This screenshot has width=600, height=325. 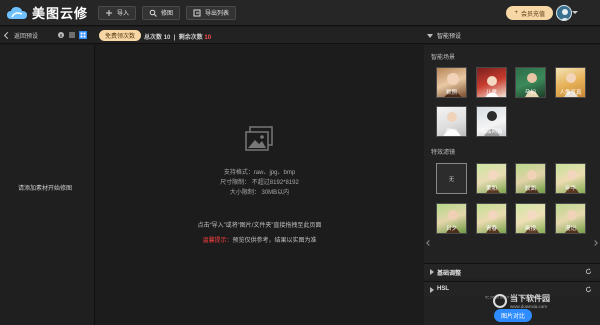 What do you see at coordinates (451, 82) in the screenshot?
I see `scene-thumb: 默照` at bounding box center [451, 82].